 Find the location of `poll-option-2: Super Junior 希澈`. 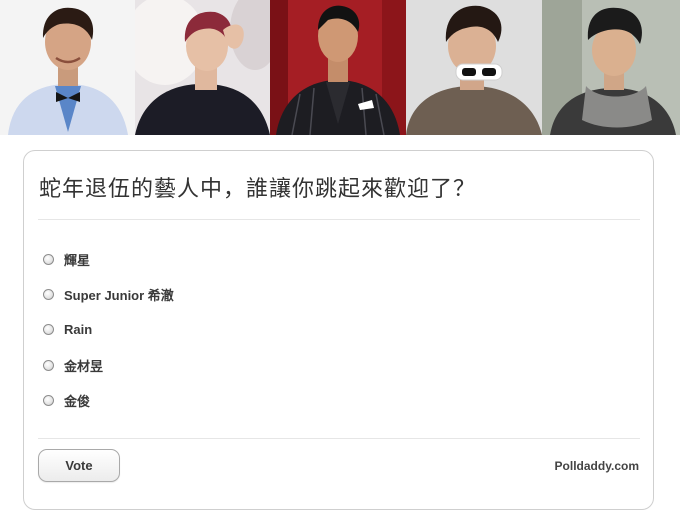

poll-option-2: Super Junior 希澈 is located at coordinates (108, 294).